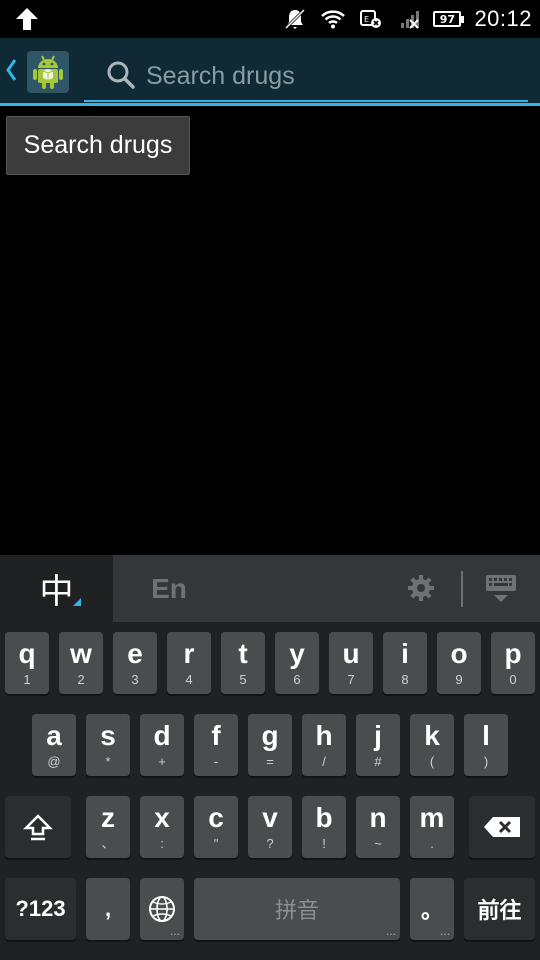 This screenshot has width=540, height=960. Describe the element at coordinates (108, 735) in the screenshot. I see `key-letter: s` at that location.